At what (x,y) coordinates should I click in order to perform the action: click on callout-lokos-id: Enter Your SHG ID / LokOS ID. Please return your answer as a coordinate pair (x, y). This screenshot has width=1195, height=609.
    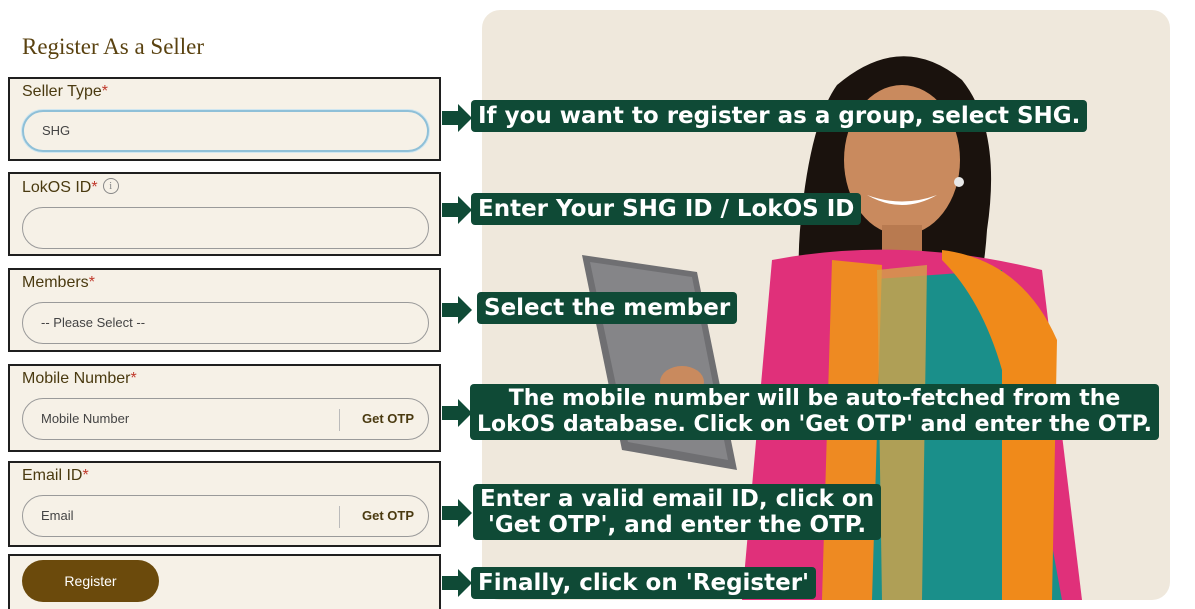
    Looking at the image, I should click on (666, 209).